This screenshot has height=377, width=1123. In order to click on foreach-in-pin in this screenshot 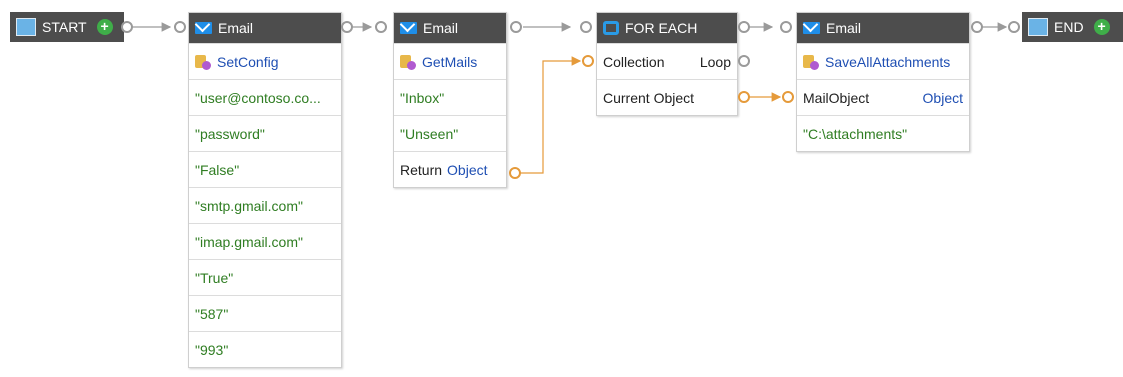, I will do `click(586, 27)`.